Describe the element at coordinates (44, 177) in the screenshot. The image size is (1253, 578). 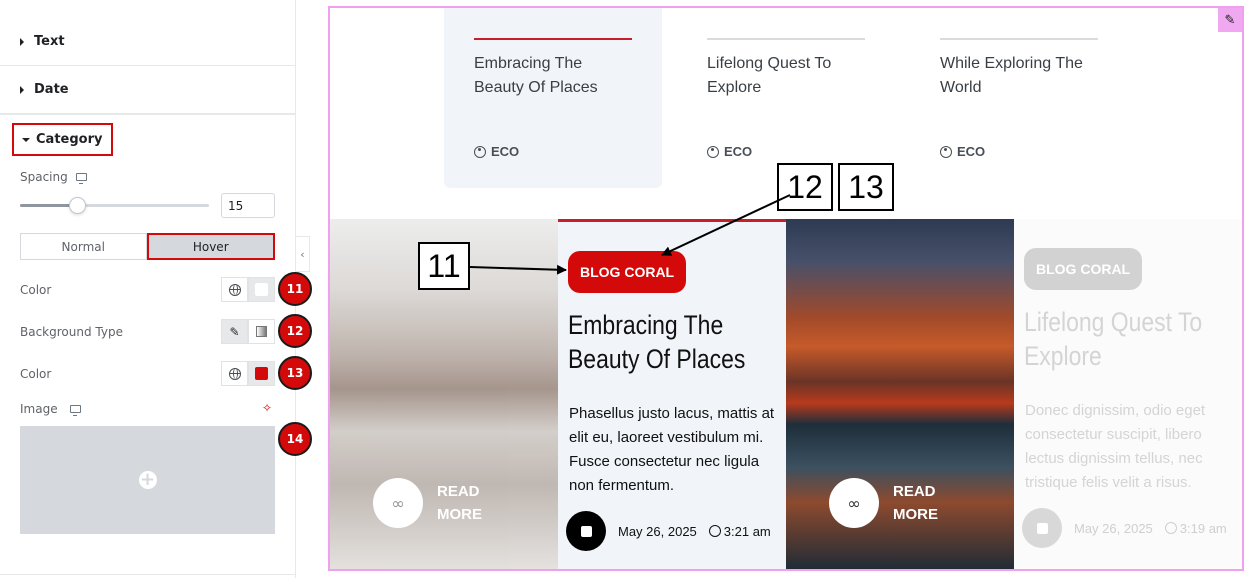
I see `spacing-label: Spacing` at that location.